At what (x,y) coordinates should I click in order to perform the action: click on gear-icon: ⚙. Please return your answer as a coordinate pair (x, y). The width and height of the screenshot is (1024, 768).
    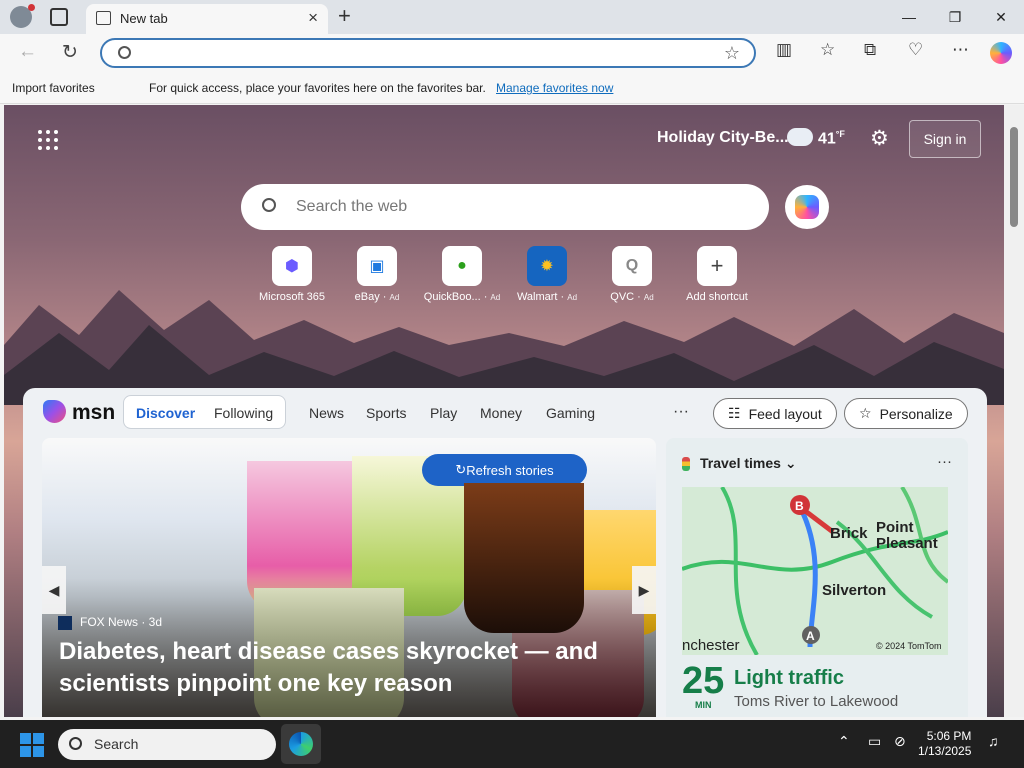
    Looking at the image, I should click on (879, 138).